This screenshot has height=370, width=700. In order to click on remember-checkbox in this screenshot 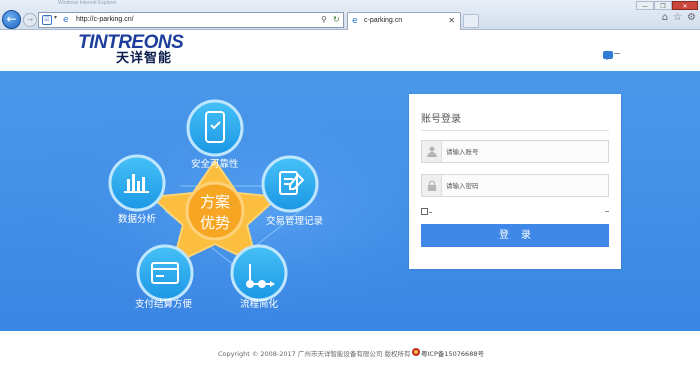, I will do `click(424, 211)`.